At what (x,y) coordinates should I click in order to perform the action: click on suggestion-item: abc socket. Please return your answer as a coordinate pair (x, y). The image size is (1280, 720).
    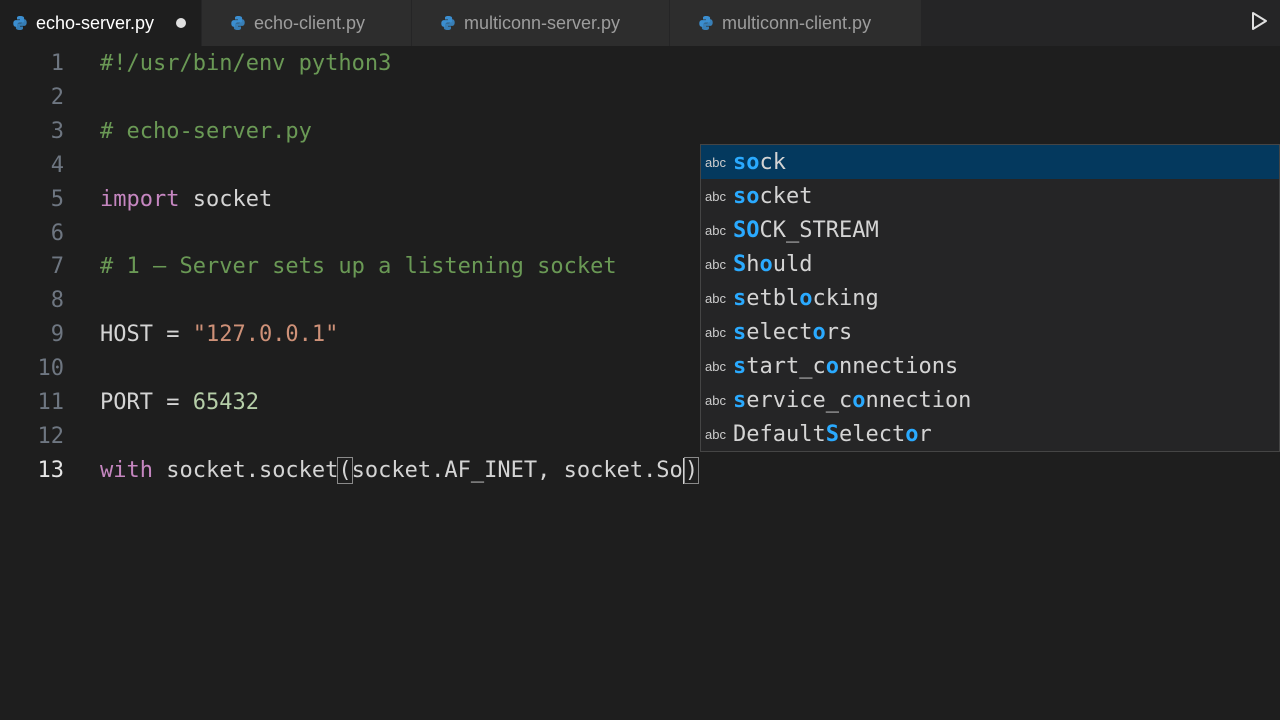
    Looking at the image, I should click on (990, 196).